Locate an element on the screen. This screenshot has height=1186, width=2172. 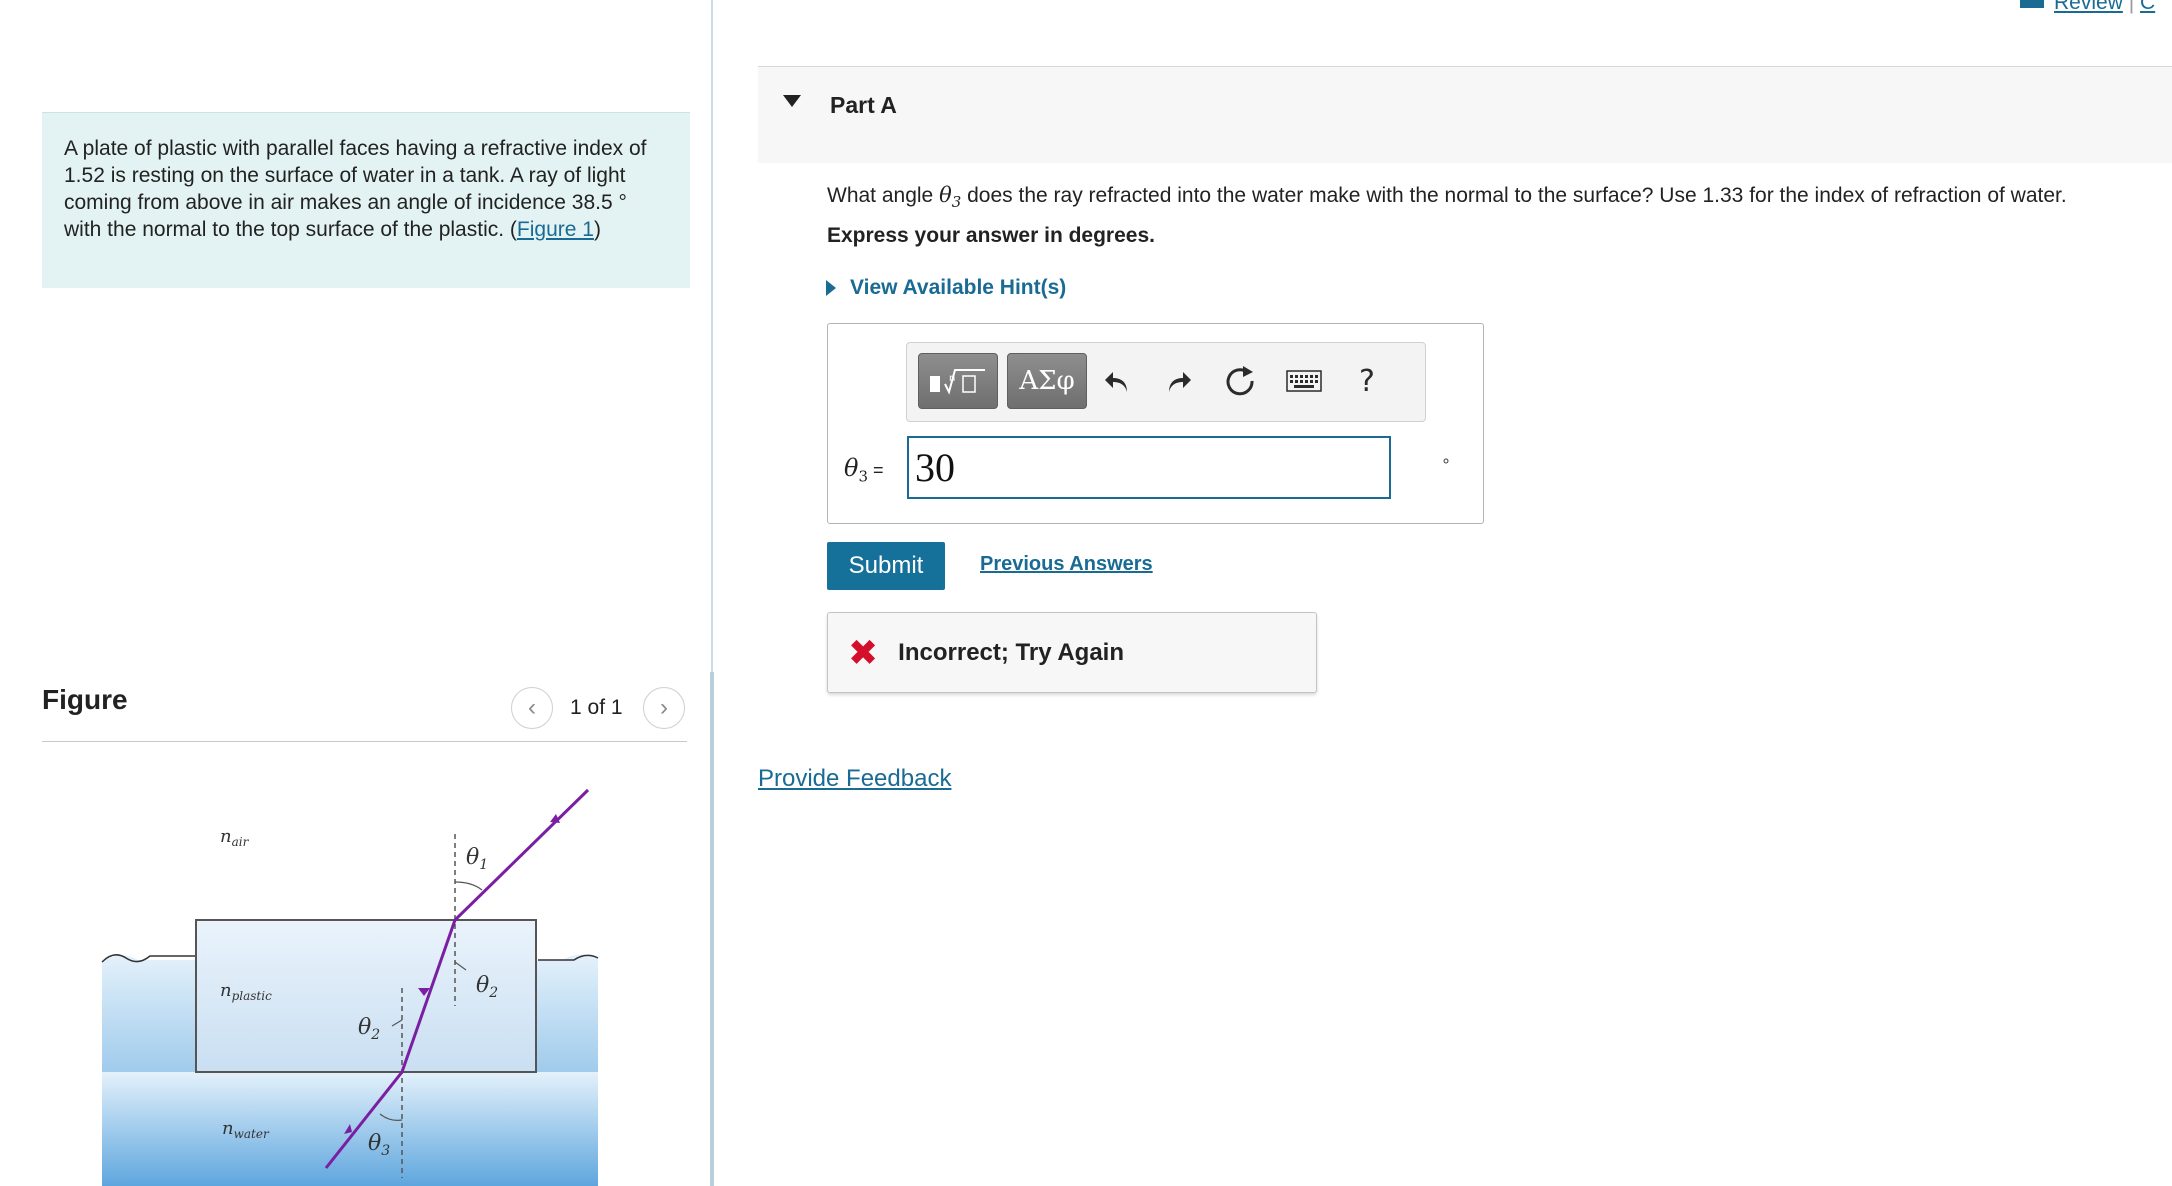
part-header is located at coordinates (1465, 115).